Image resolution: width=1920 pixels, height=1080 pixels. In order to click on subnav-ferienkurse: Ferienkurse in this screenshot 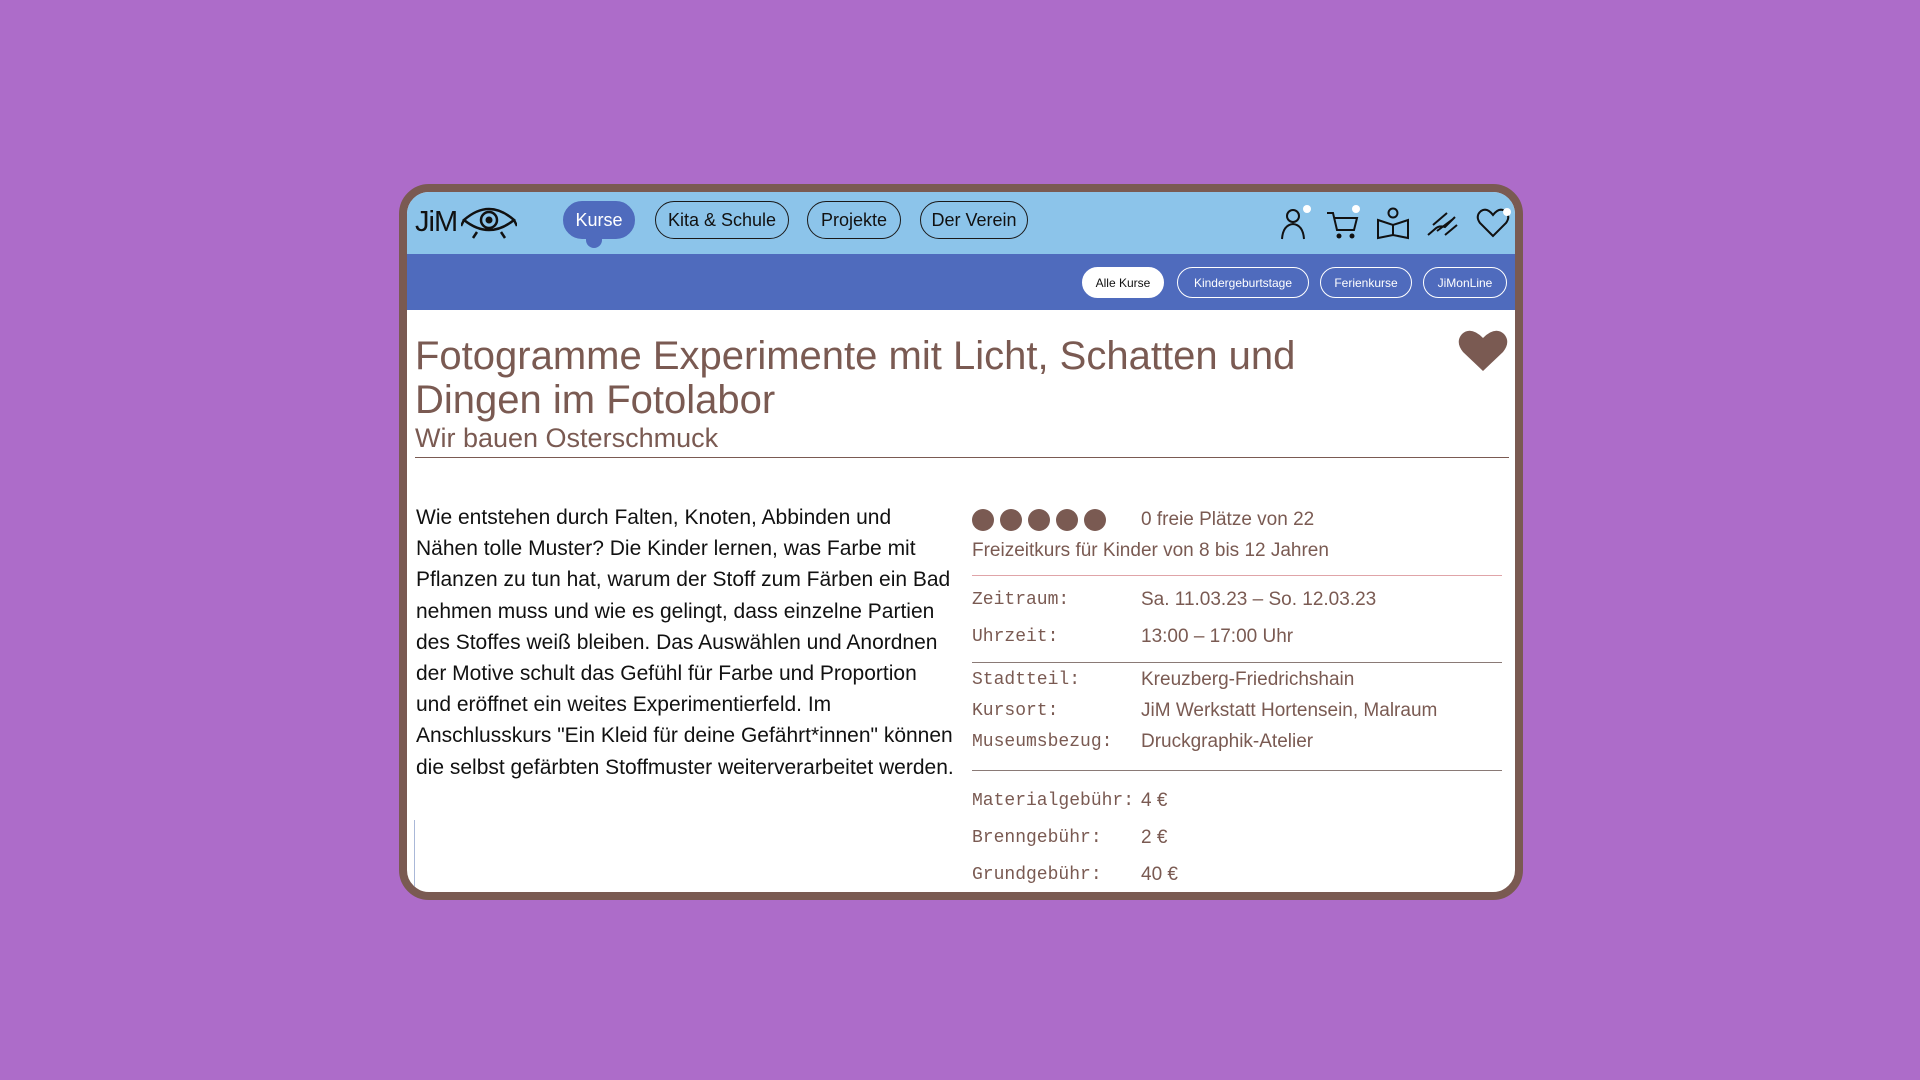, I will do `click(1366, 282)`.